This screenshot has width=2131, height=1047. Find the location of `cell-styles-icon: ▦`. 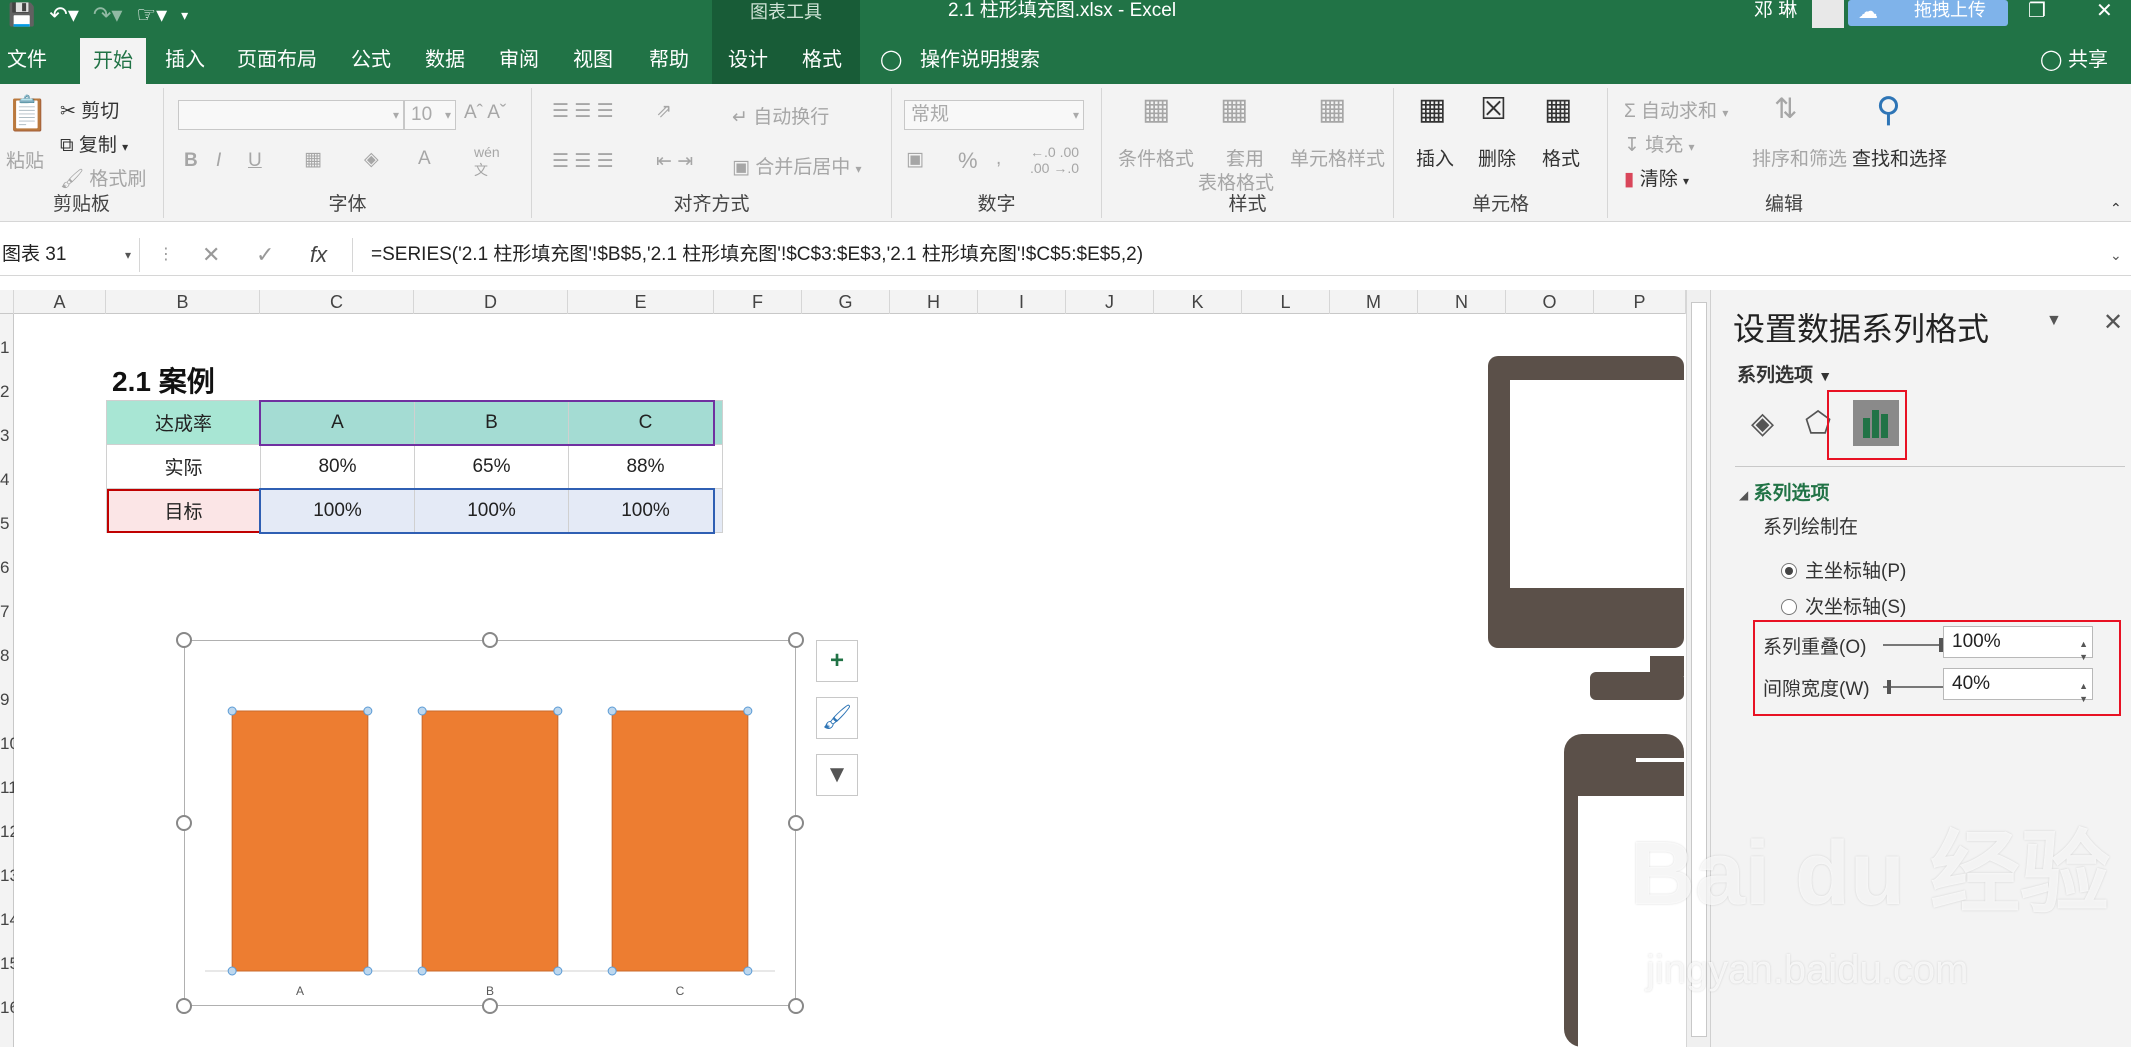

cell-styles-icon: ▦ is located at coordinates (1332, 109).